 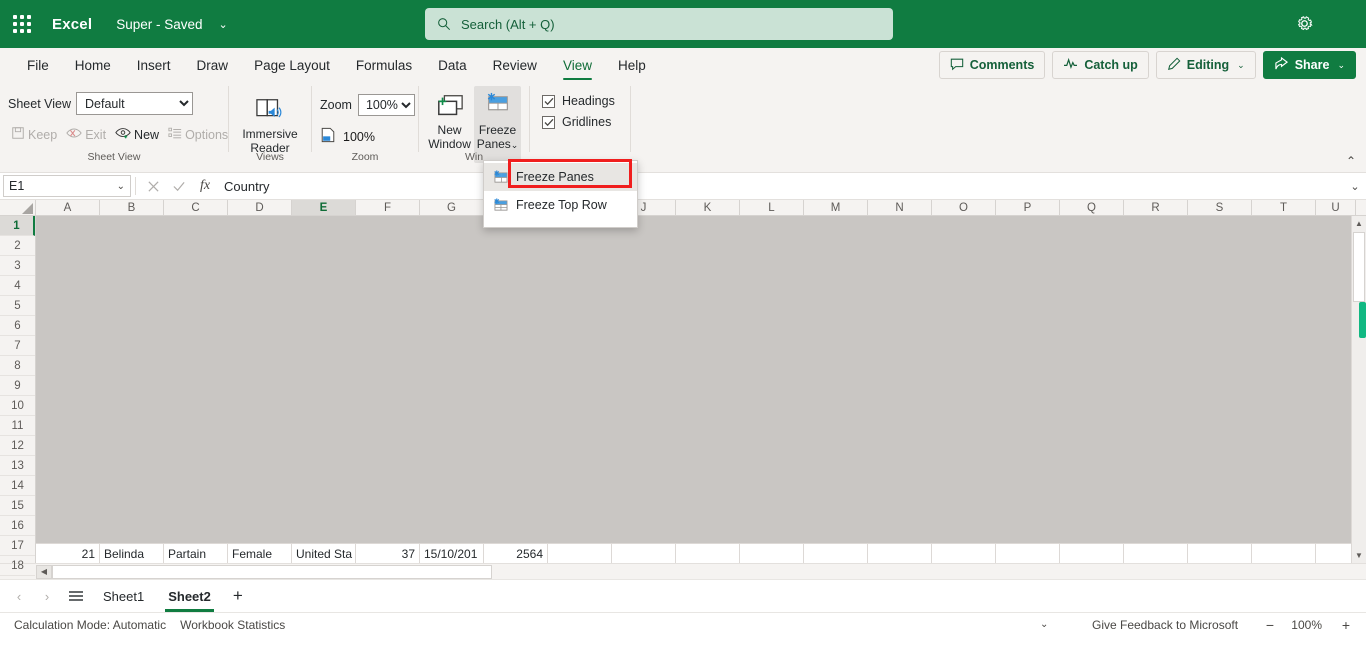 I want to click on app-launcher-icon, so click(x=22, y=24).